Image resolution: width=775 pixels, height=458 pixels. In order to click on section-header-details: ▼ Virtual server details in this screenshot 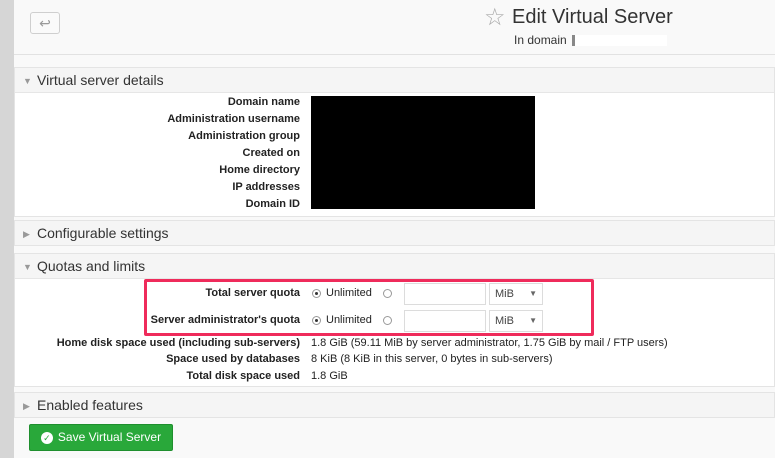, I will do `click(394, 80)`.